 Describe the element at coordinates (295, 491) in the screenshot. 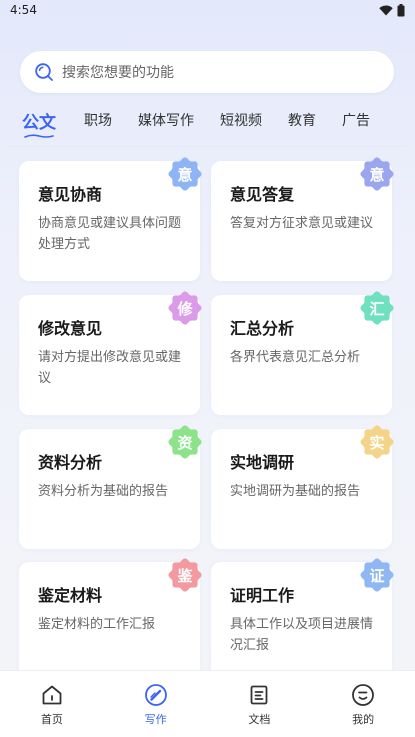

I see `card-description: 实地调研为基础的报告` at that location.